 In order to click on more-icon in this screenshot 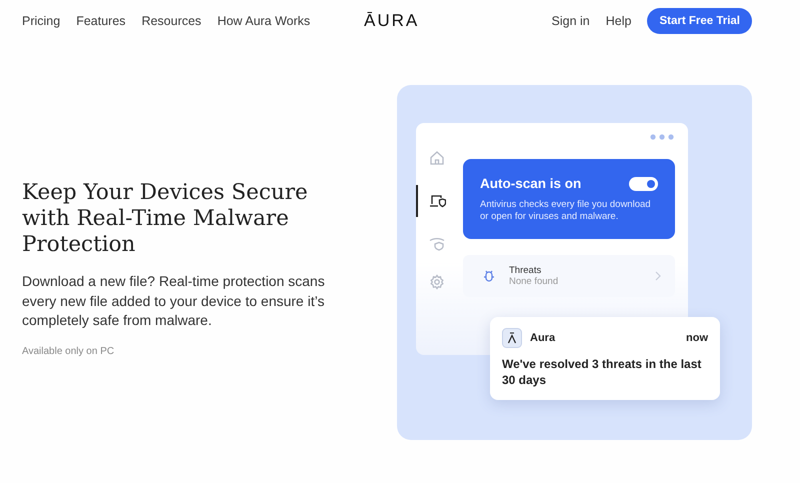, I will do `click(662, 137)`.